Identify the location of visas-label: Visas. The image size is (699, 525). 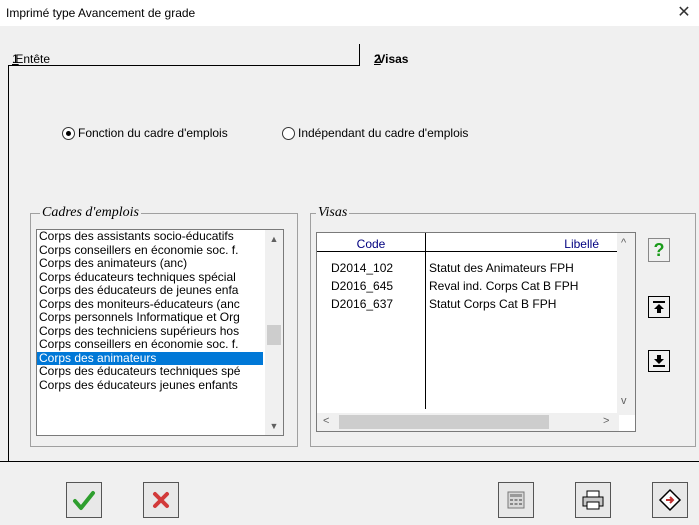
(333, 213).